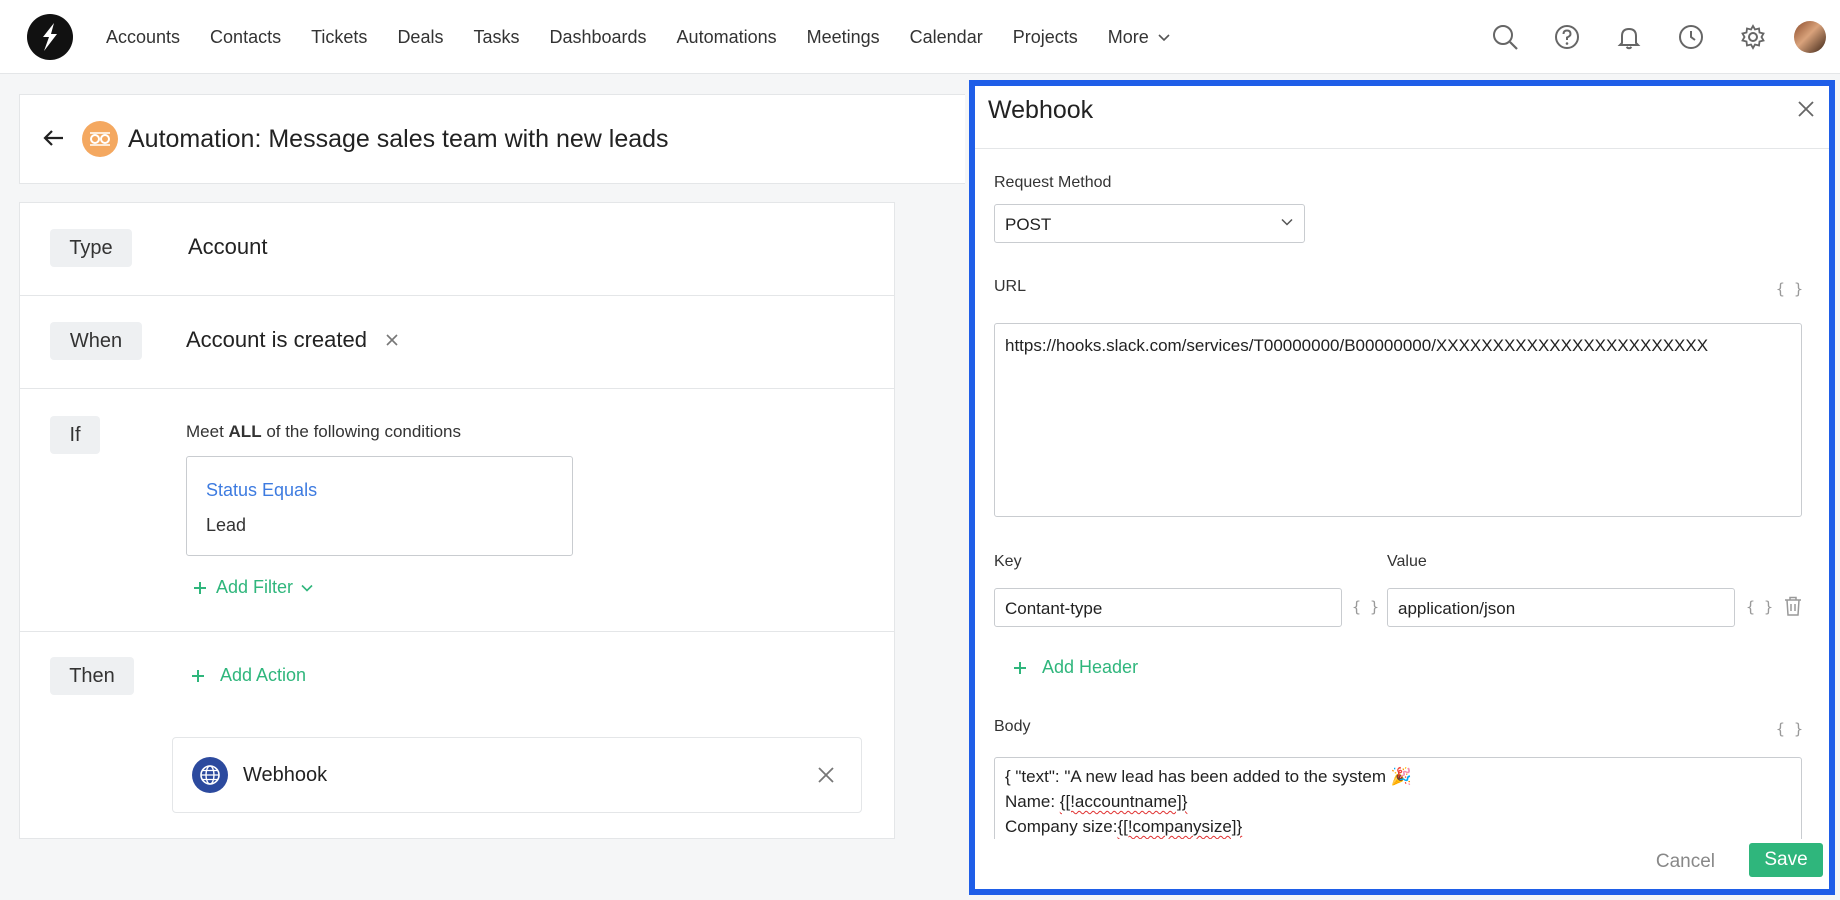 This screenshot has height=900, width=1840. I want to click on body-line-3: Company size:{[!companysize]}, so click(1208, 826).